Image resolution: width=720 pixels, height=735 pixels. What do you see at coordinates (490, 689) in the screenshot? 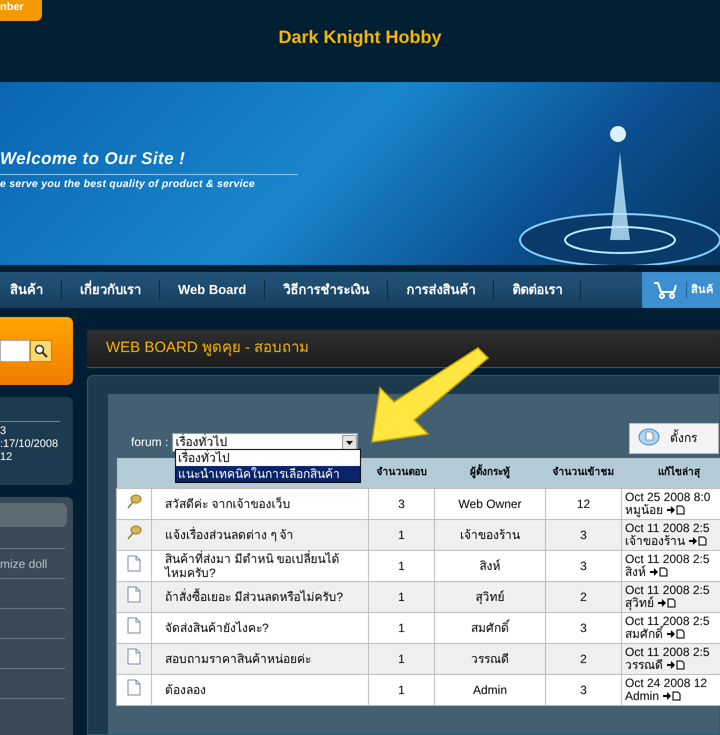
I see `topic-author: Admin` at bounding box center [490, 689].